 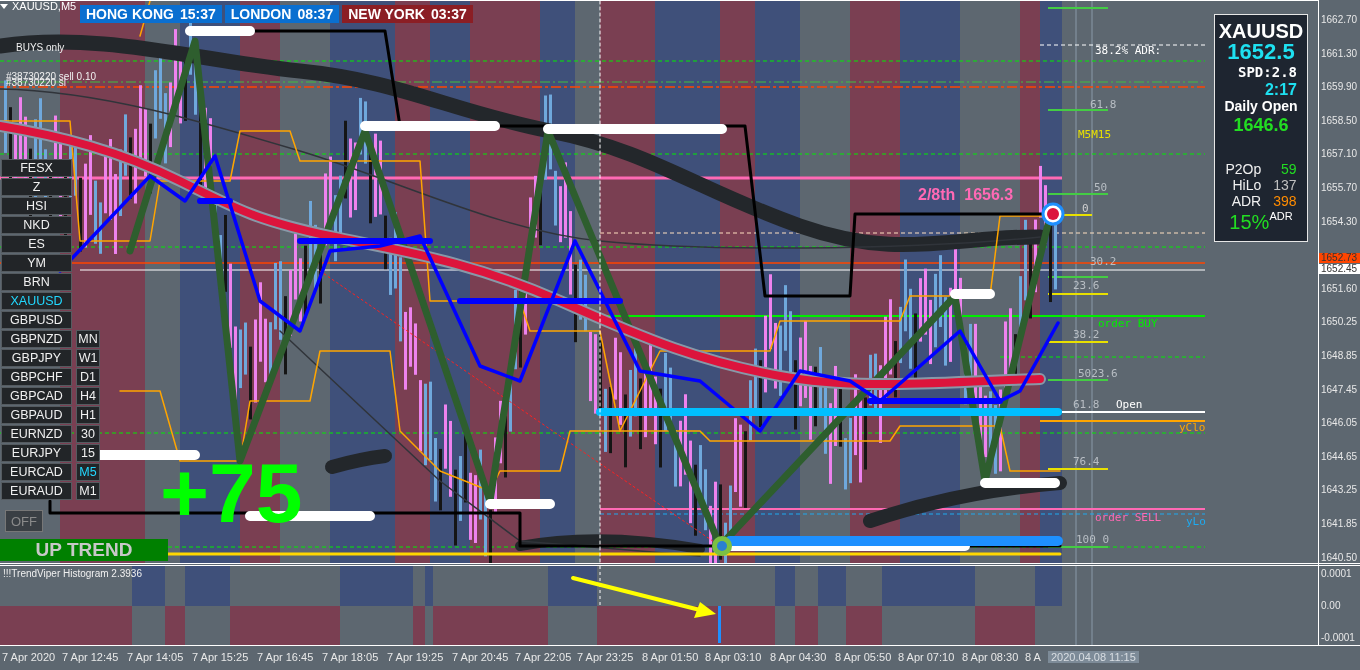 What do you see at coordinates (1093, 540) in the screenshot?
I see `level-label: 100 0` at bounding box center [1093, 540].